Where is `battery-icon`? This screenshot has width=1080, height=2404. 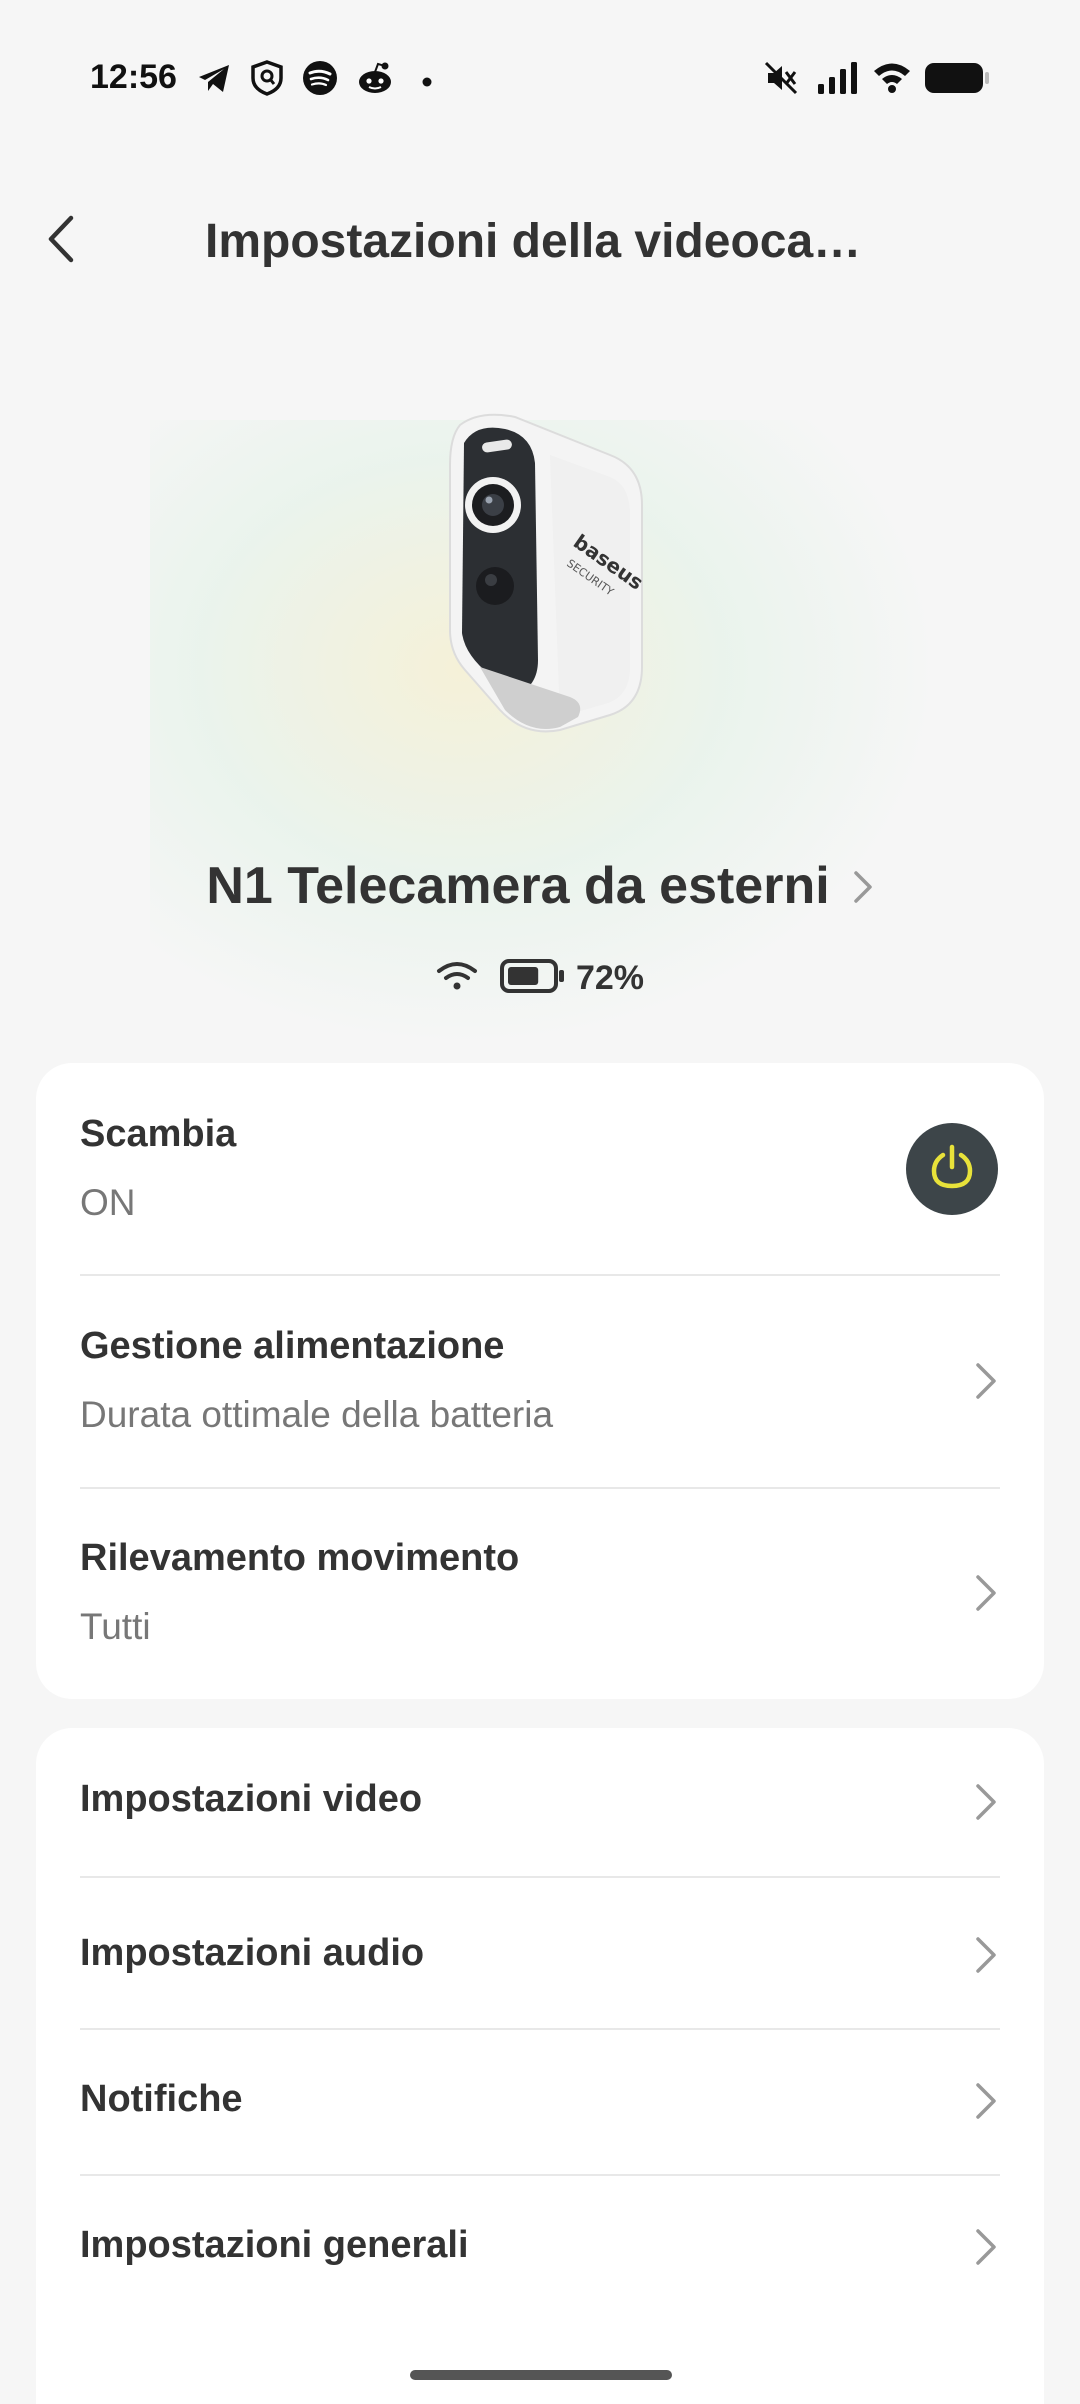
battery-icon is located at coordinates (957, 80).